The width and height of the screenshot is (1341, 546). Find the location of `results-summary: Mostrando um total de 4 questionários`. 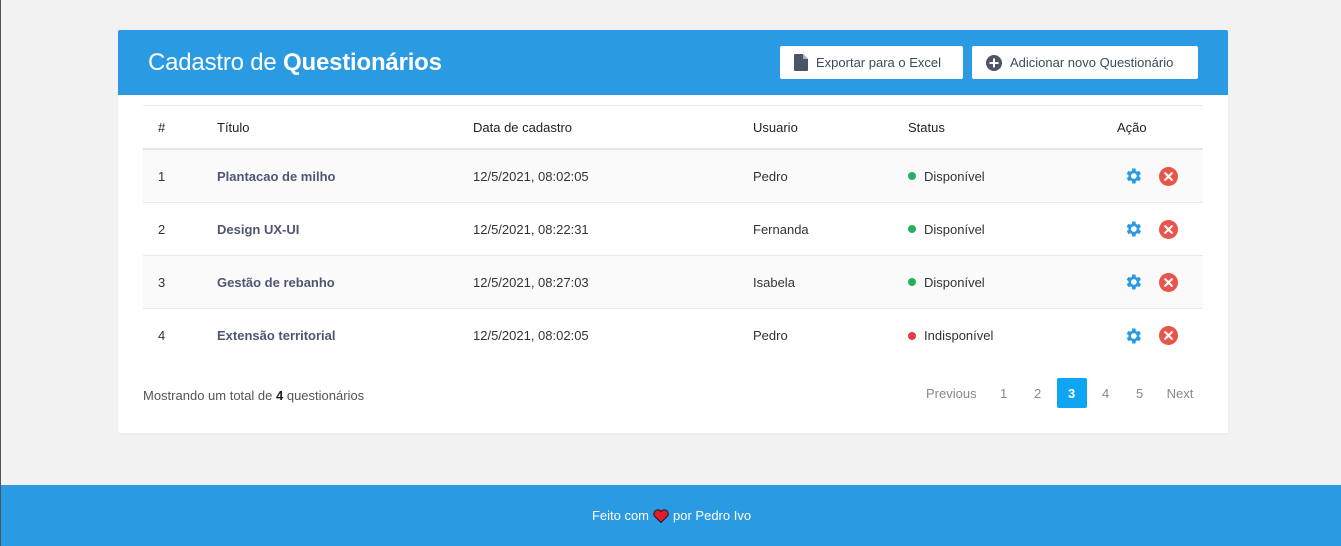

results-summary: Mostrando um total de 4 questionários is located at coordinates (253, 395).